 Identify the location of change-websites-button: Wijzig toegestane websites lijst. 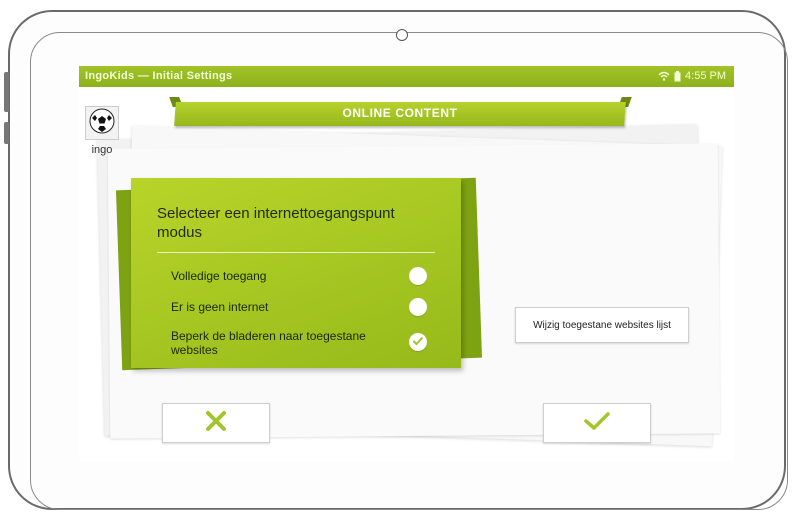
(602, 325).